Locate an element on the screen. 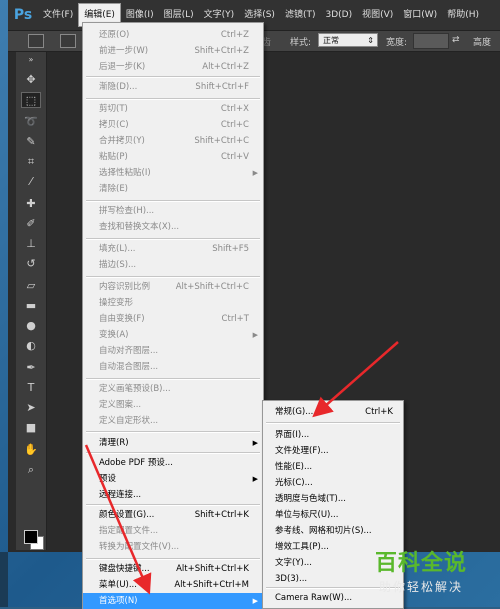 Image resolution: width=500 pixels, height=609 pixels. watermark: 百科全说 助你轻松解决 is located at coordinates (430, 572).